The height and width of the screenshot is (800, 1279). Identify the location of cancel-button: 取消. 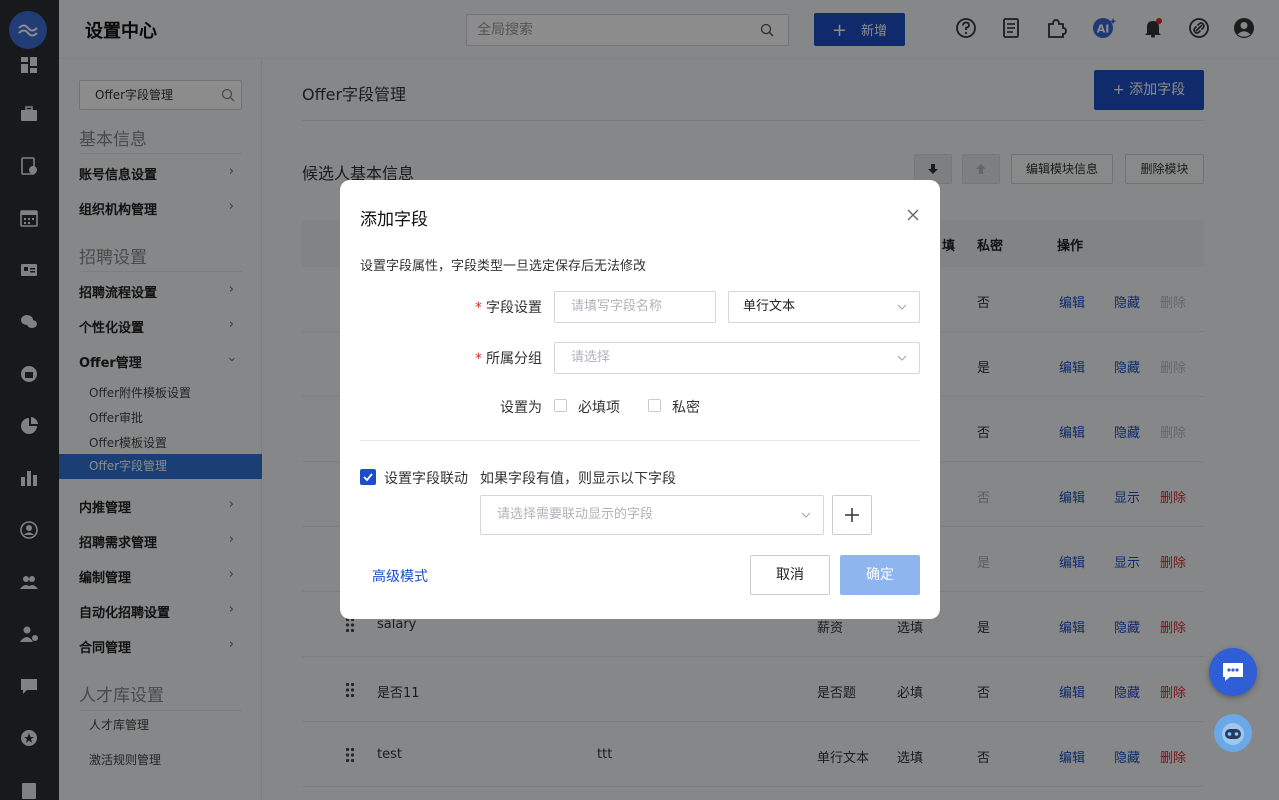
(790, 575).